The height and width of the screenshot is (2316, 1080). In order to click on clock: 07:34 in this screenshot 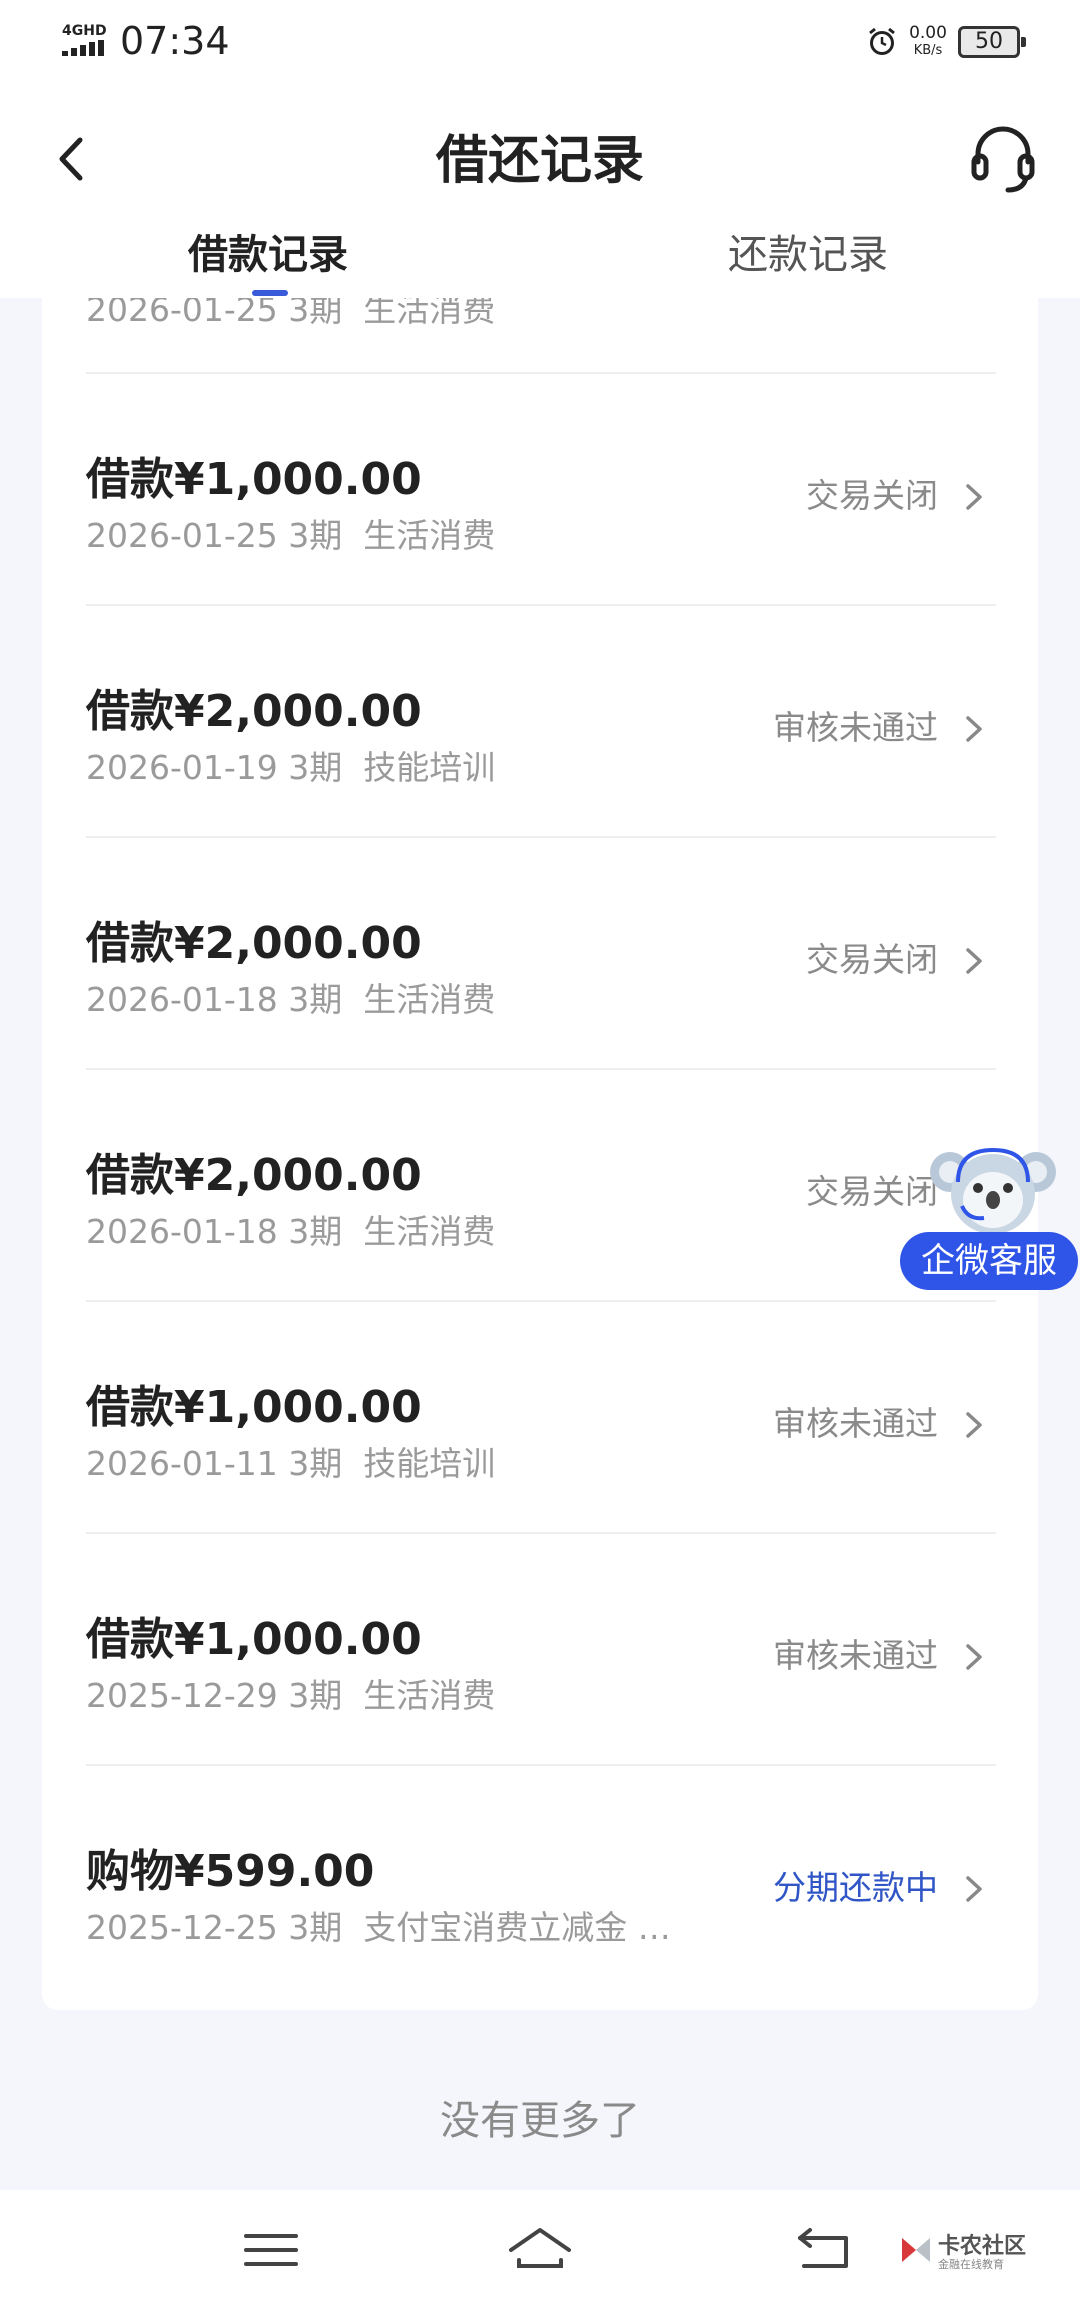, I will do `click(175, 41)`.